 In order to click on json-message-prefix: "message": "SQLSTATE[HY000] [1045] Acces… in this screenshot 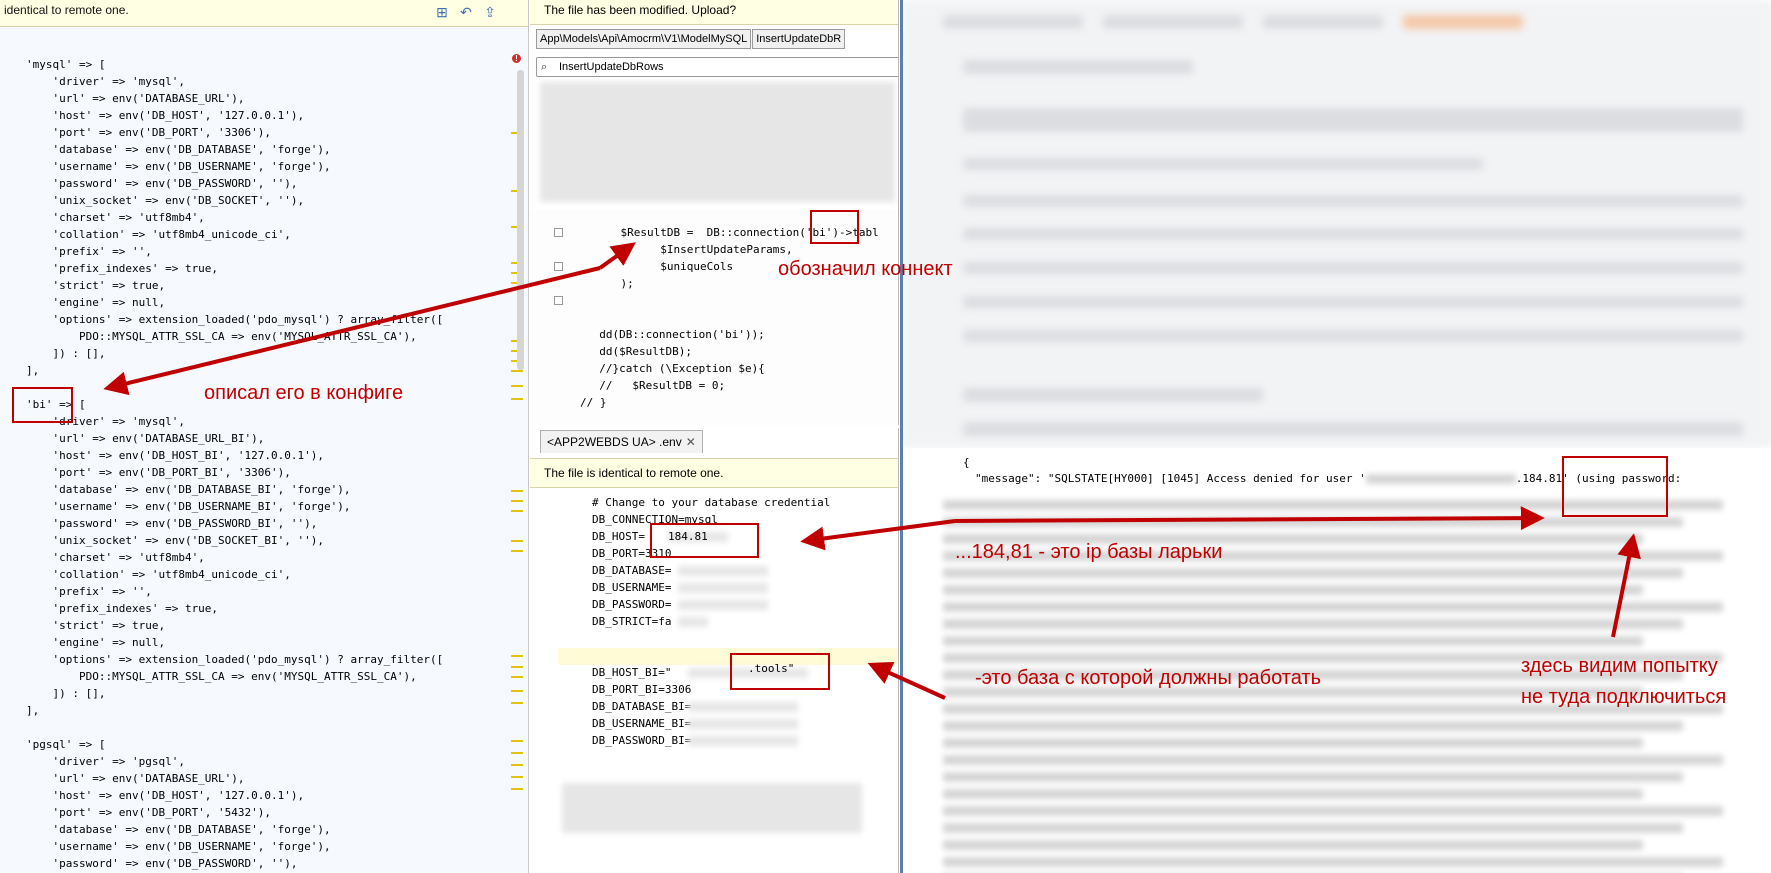, I will do `click(1170, 478)`.